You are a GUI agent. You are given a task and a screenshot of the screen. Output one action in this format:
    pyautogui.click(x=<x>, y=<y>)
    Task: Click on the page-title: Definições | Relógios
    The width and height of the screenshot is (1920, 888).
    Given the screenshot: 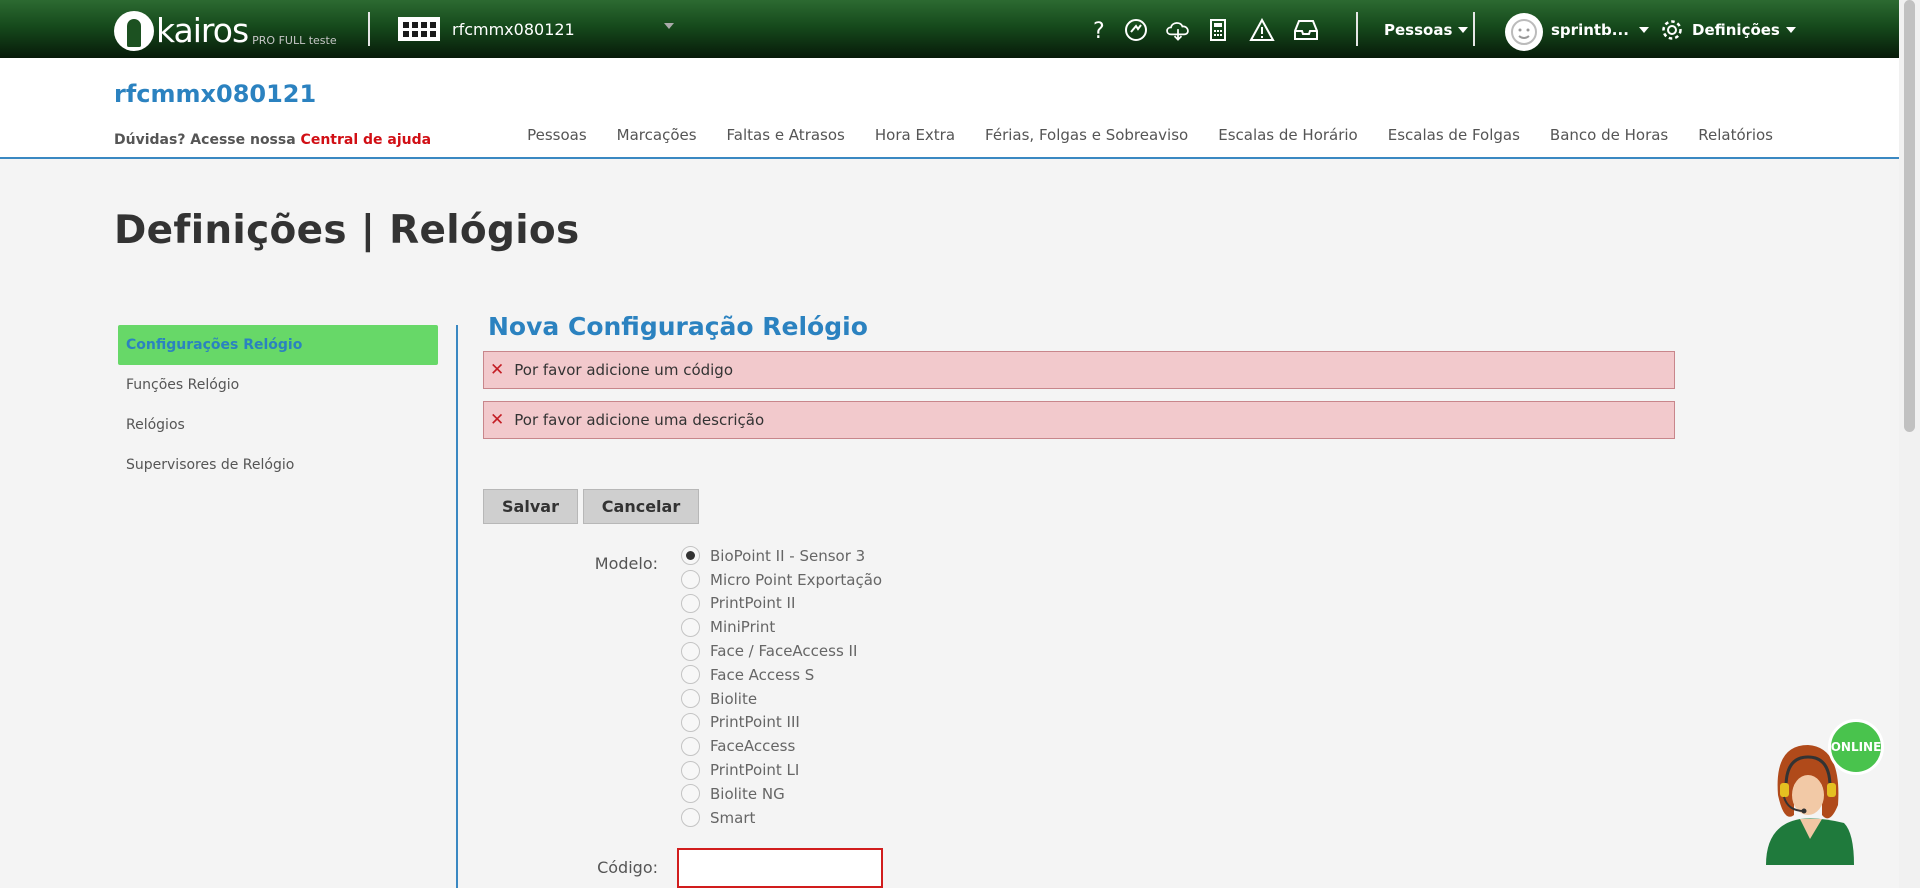 What is the action you would take?
    pyautogui.click(x=347, y=230)
    